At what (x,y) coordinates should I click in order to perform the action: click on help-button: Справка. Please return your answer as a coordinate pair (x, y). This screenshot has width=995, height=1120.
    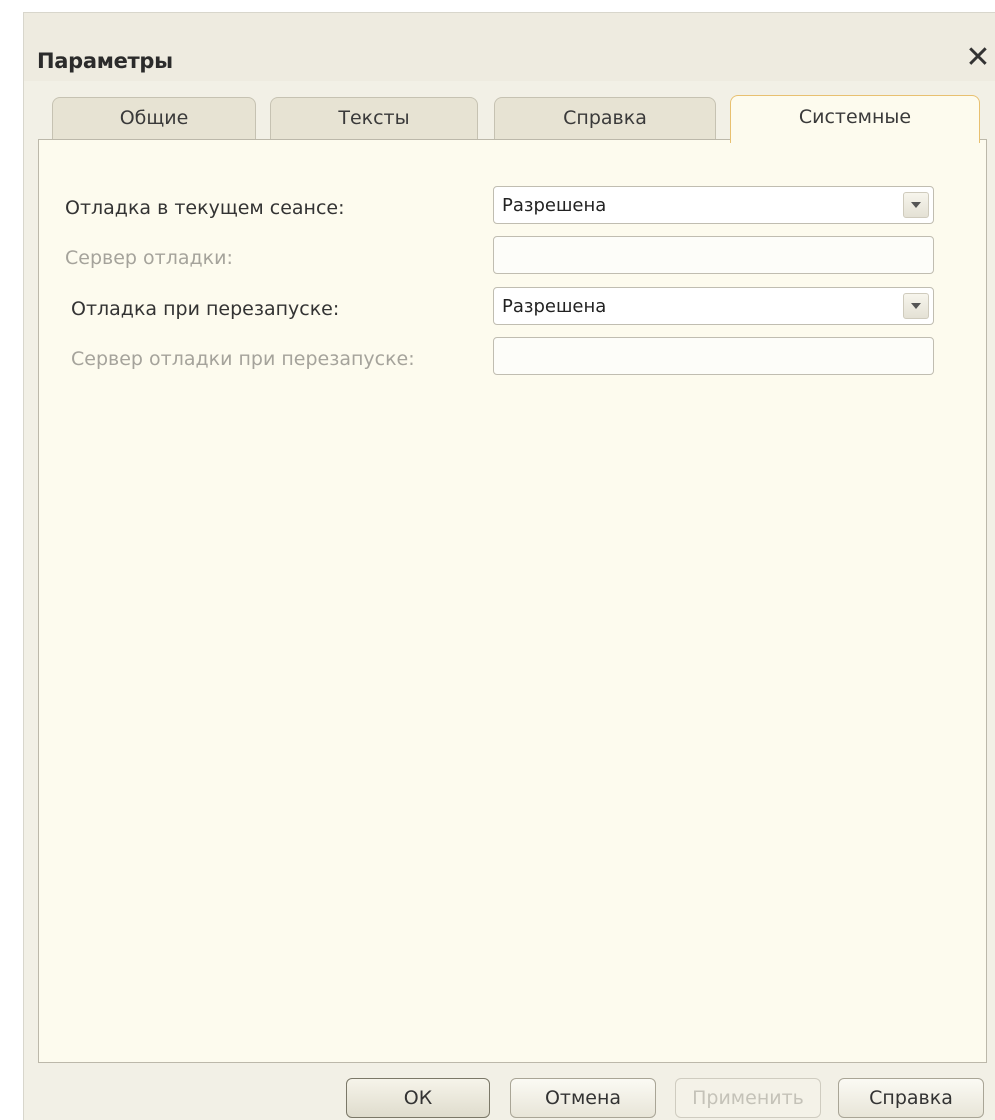
    Looking at the image, I should click on (911, 1098).